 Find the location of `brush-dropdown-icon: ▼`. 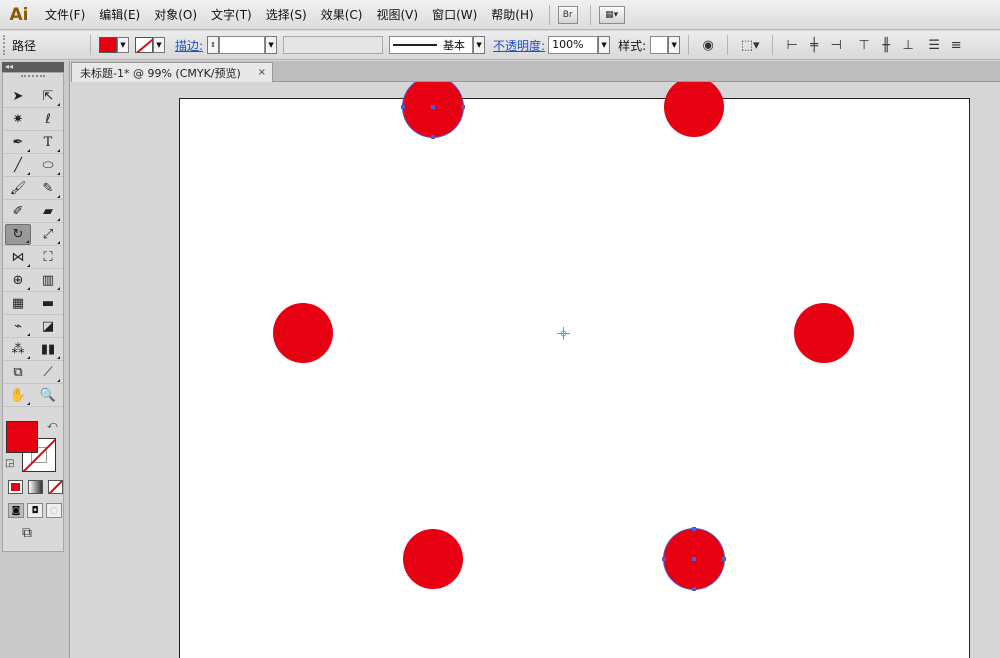

brush-dropdown-icon: ▼ is located at coordinates (479, 45).